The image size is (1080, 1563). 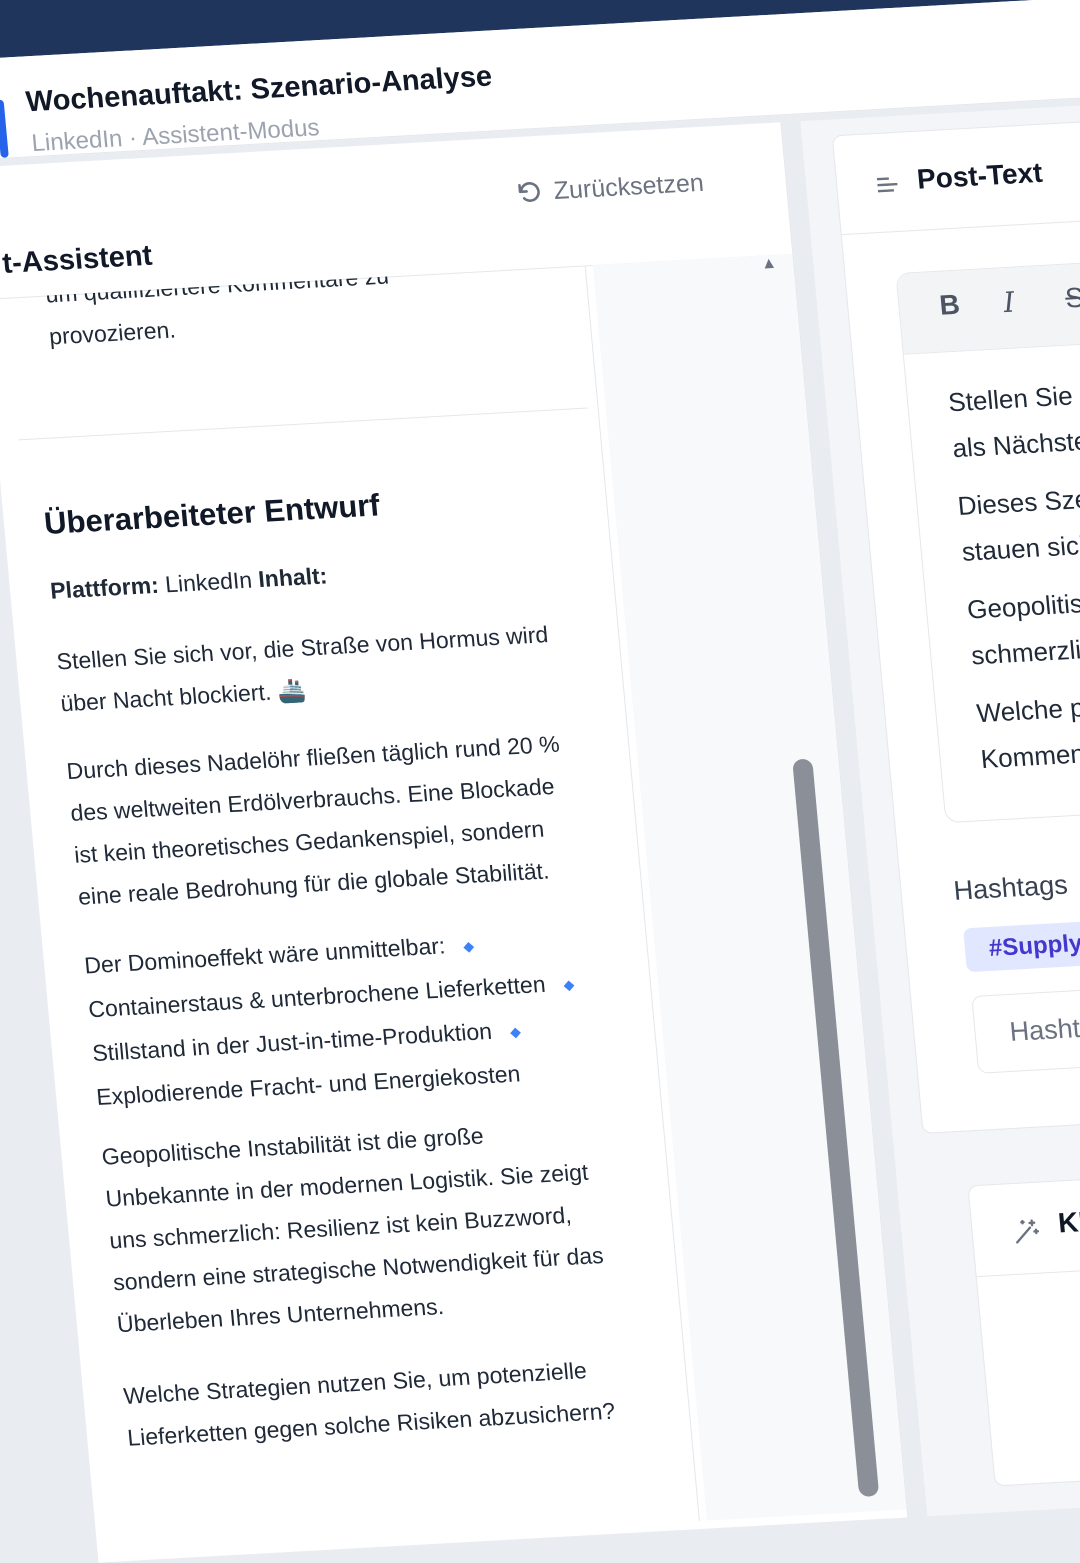 I want to click on editor-line: Dieses Szen, so click(x=1018, y=501).